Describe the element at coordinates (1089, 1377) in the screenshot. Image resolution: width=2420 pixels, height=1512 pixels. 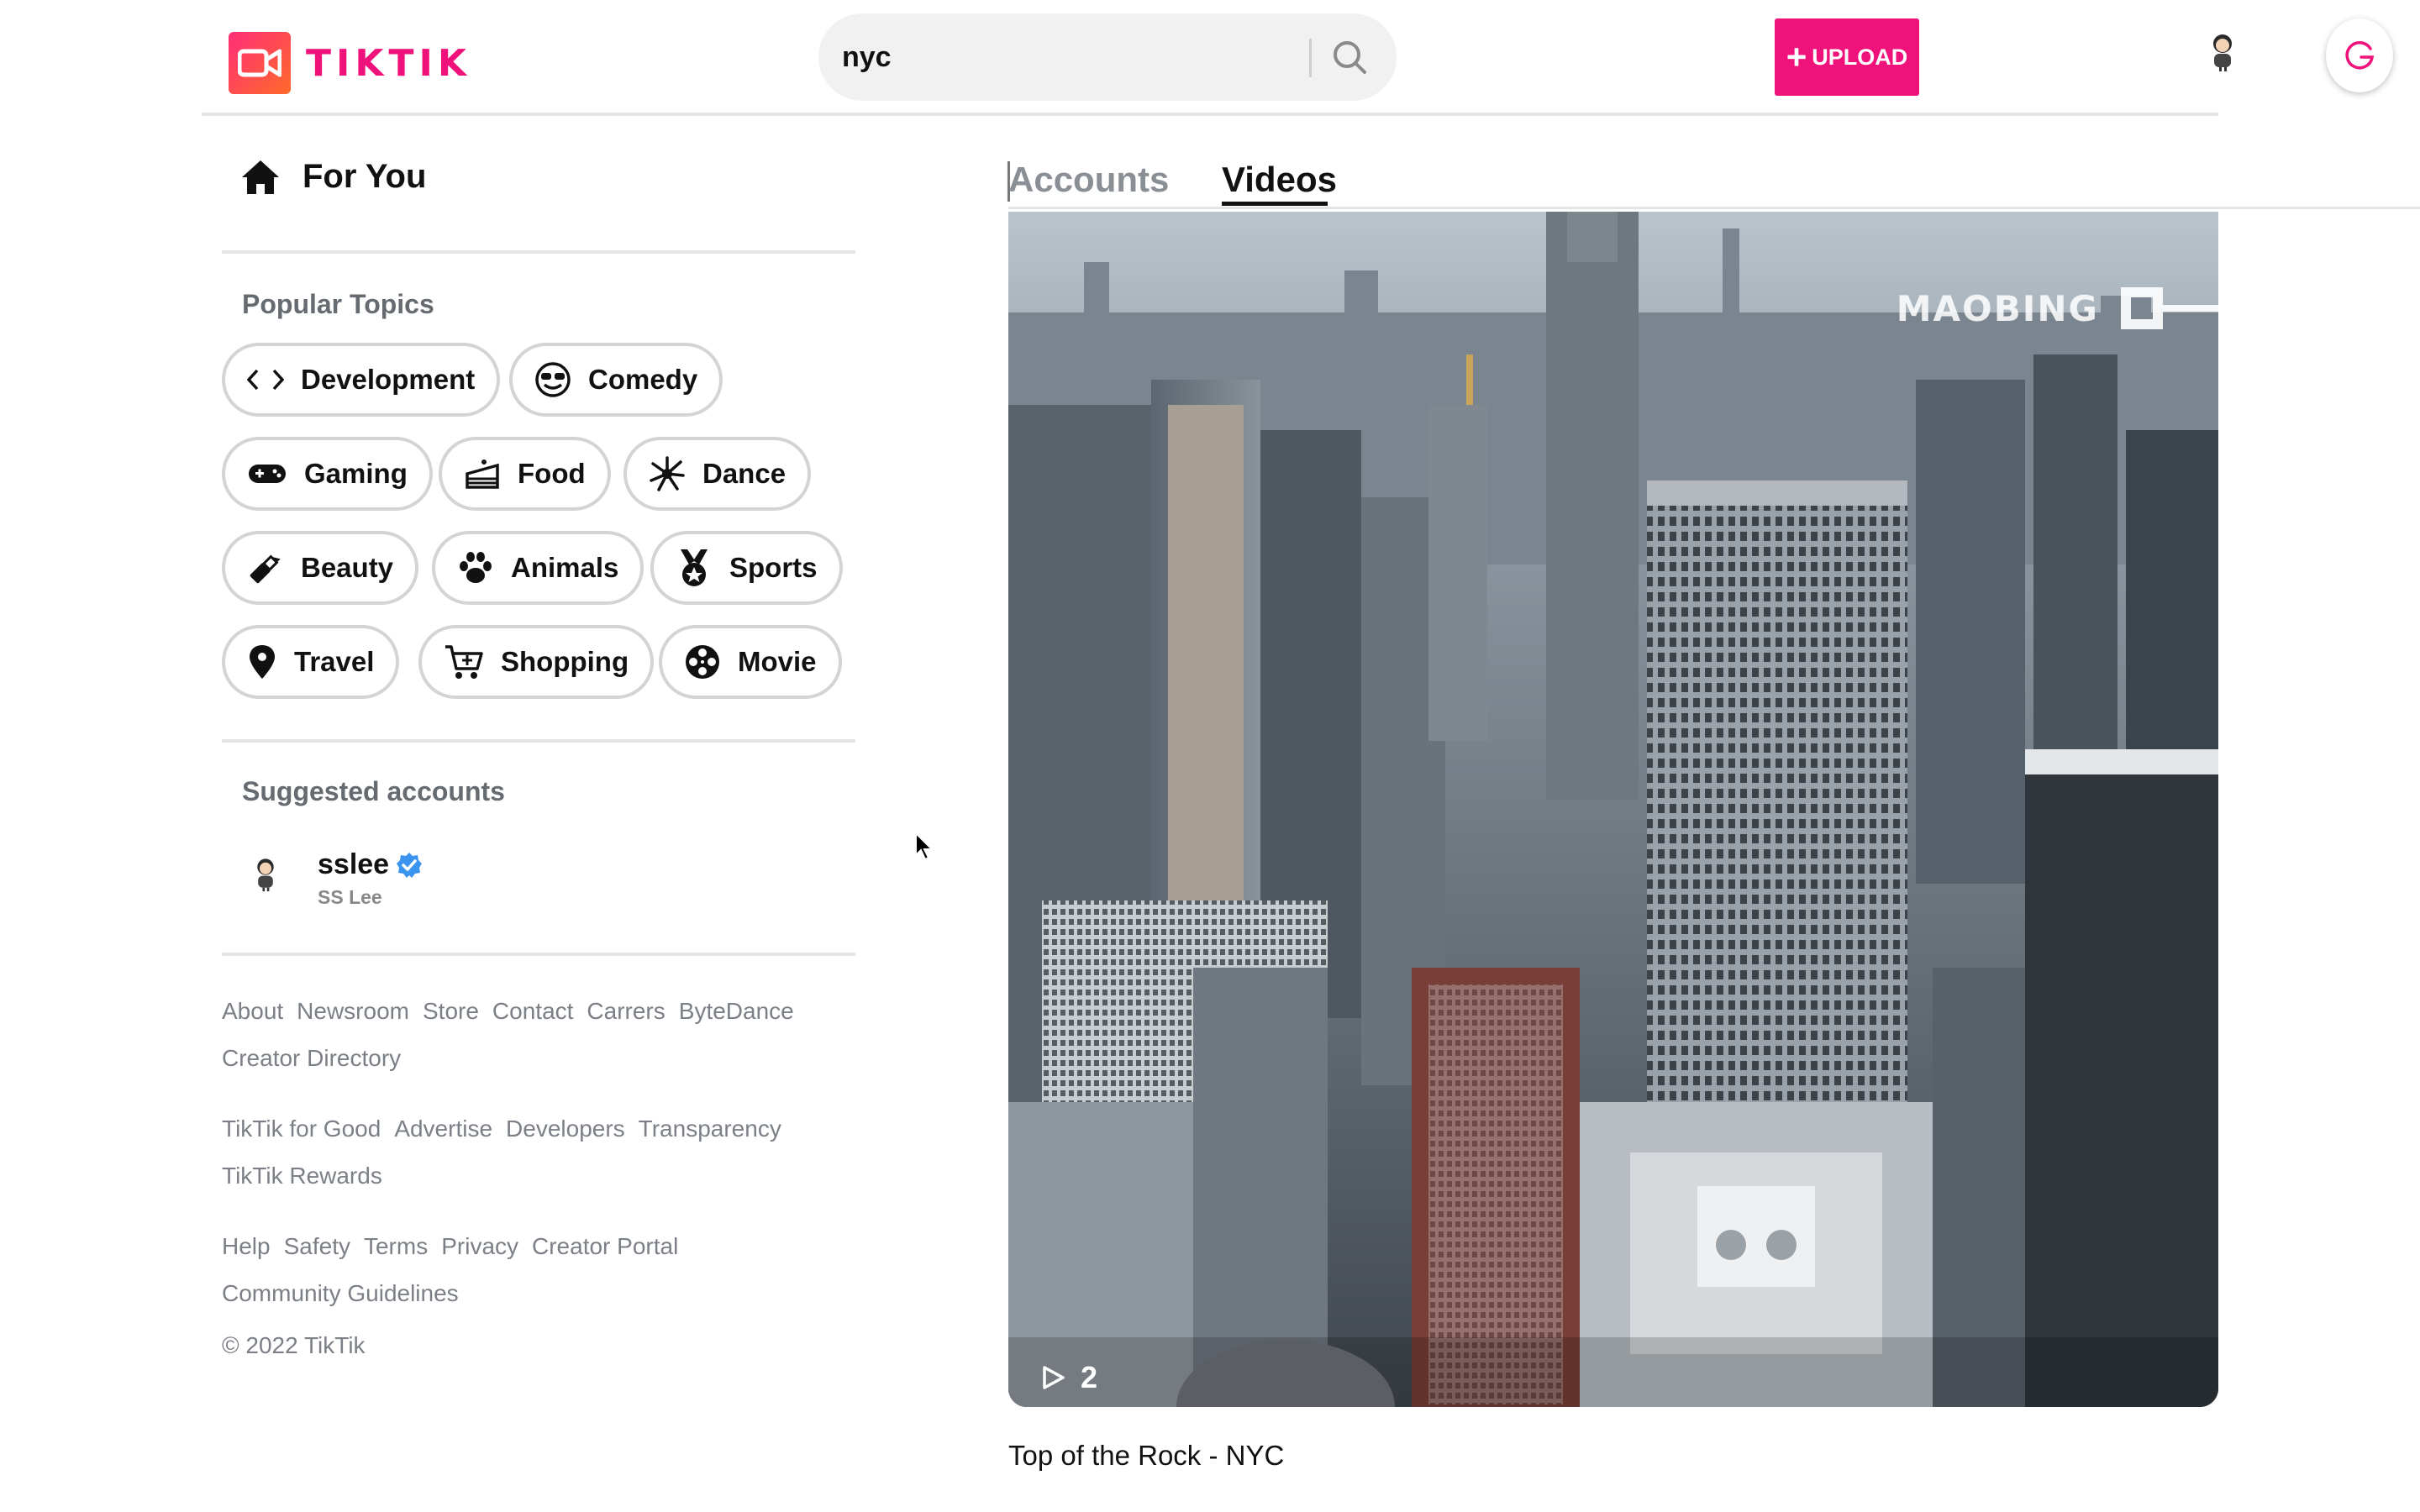
I see `view-count-value: 2` at that location.